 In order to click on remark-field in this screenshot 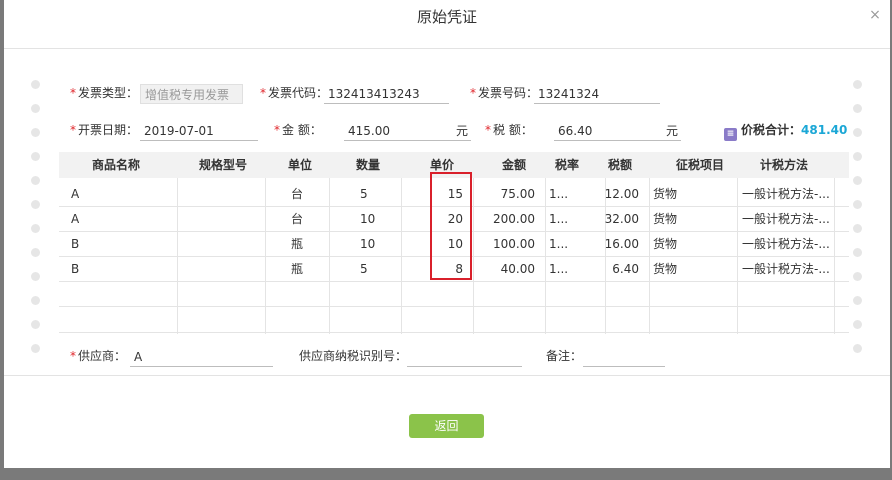, I will do `click(624, 357)`.